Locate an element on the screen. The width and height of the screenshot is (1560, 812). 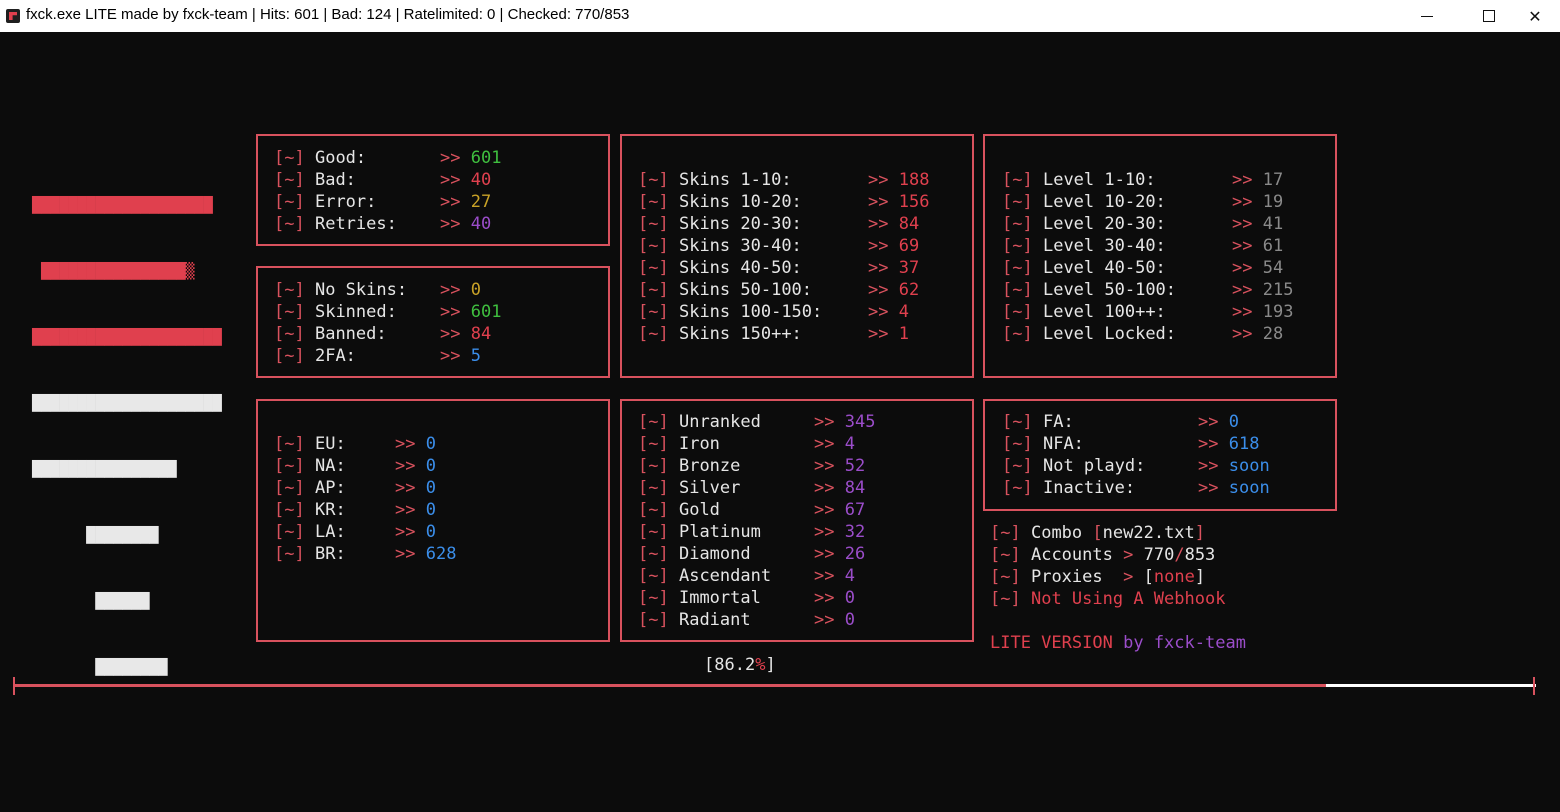
stats-row-value: >> 40 is located at coordinates (466, 180).